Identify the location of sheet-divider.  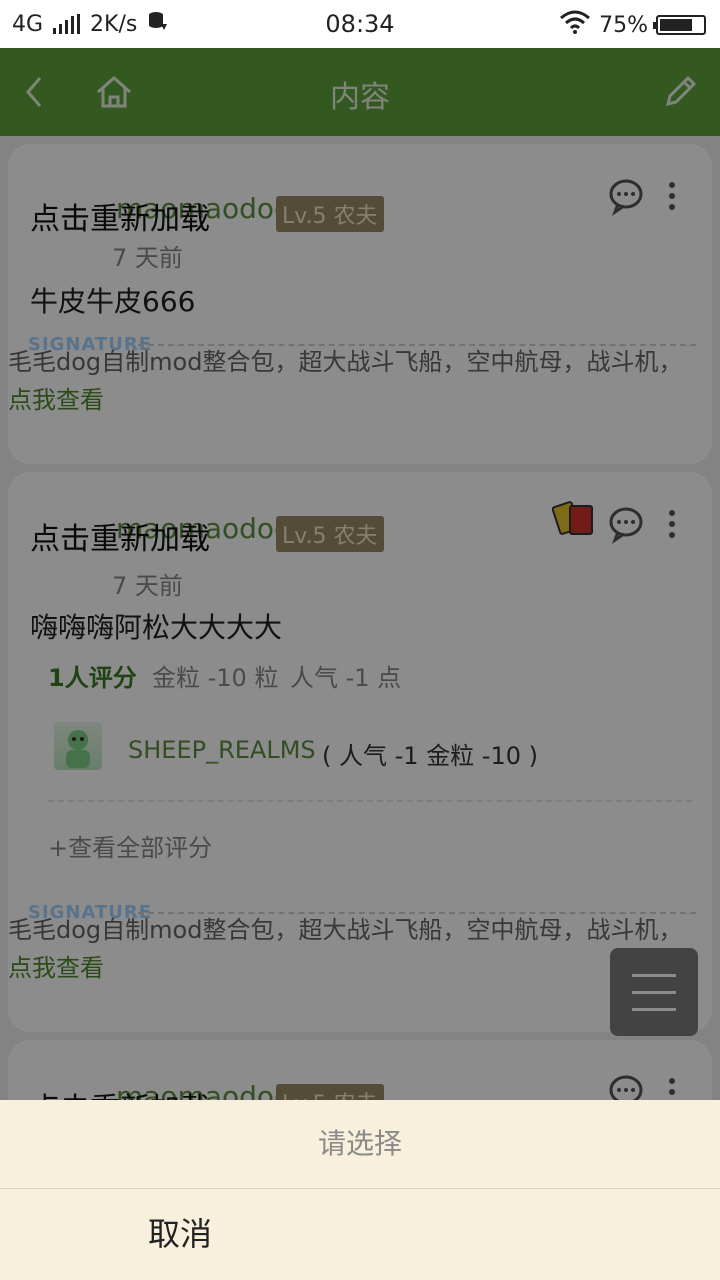
(360, 1188).